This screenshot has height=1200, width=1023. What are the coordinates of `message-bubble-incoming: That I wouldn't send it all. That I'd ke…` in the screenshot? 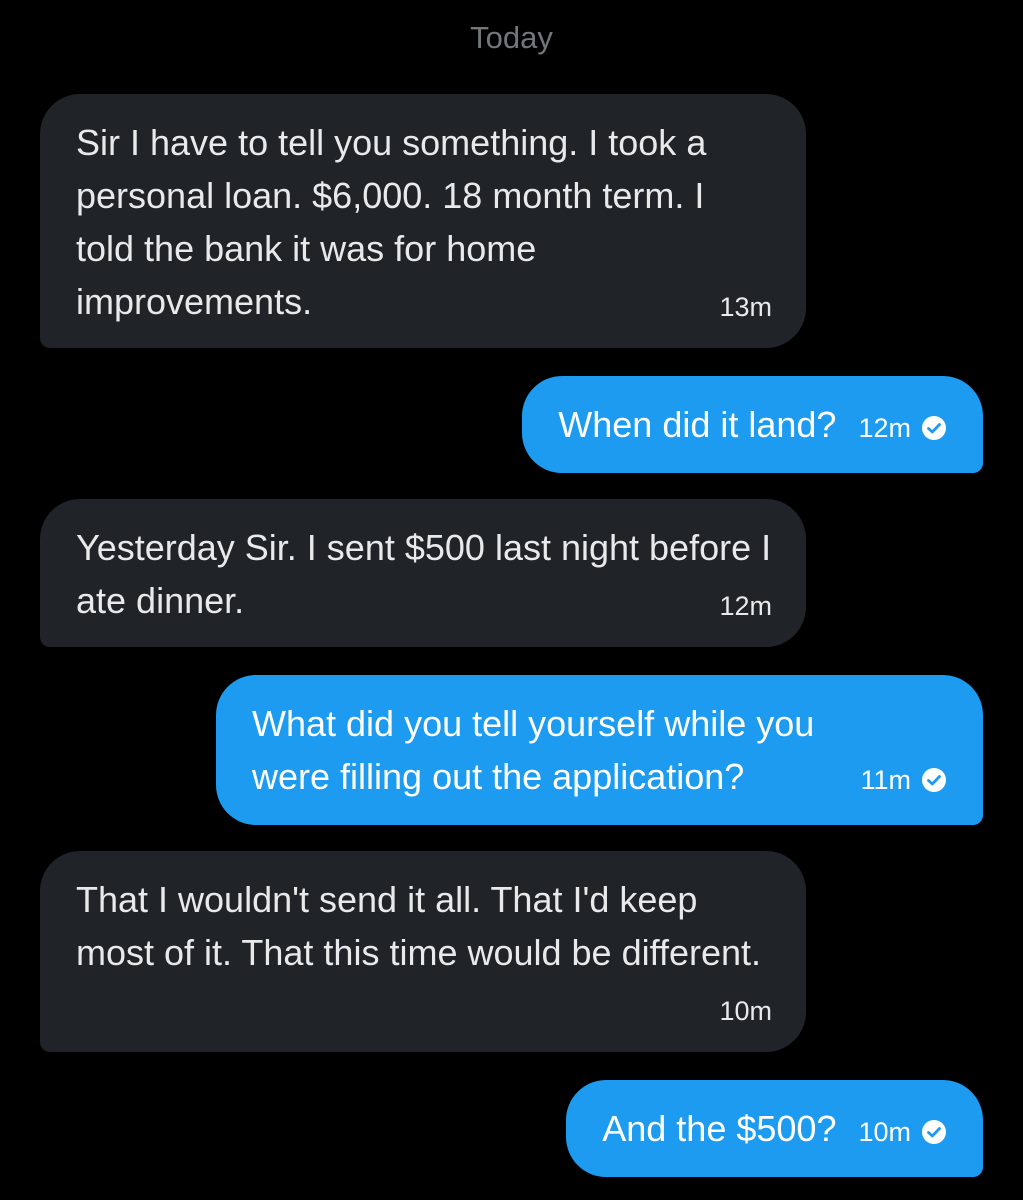 It's located at (423, 951).